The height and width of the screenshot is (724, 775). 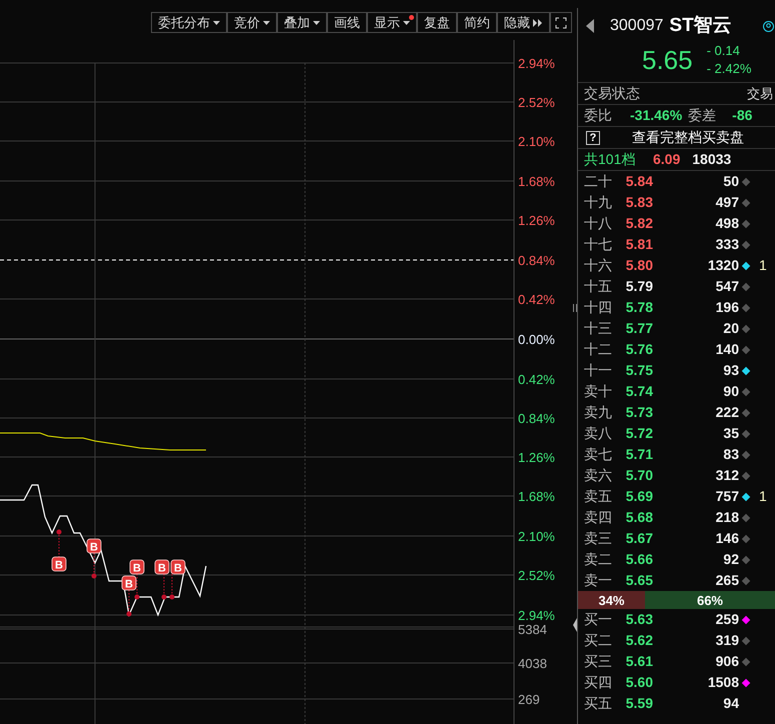 I want to click on axis-label: 1.26%, so click(x=536, y=457).